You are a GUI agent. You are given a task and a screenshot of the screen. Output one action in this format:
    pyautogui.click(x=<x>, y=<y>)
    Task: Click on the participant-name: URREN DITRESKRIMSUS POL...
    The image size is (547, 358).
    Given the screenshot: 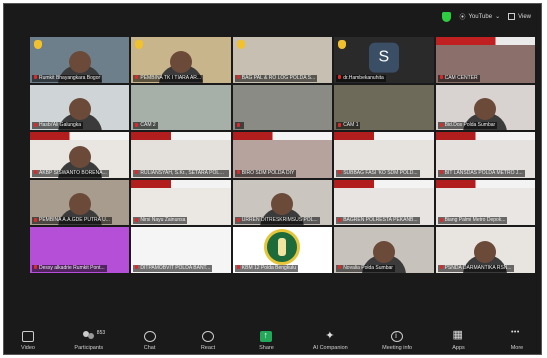 What is the action you would take?
    pyautogui.click(x=279, y=220)
    